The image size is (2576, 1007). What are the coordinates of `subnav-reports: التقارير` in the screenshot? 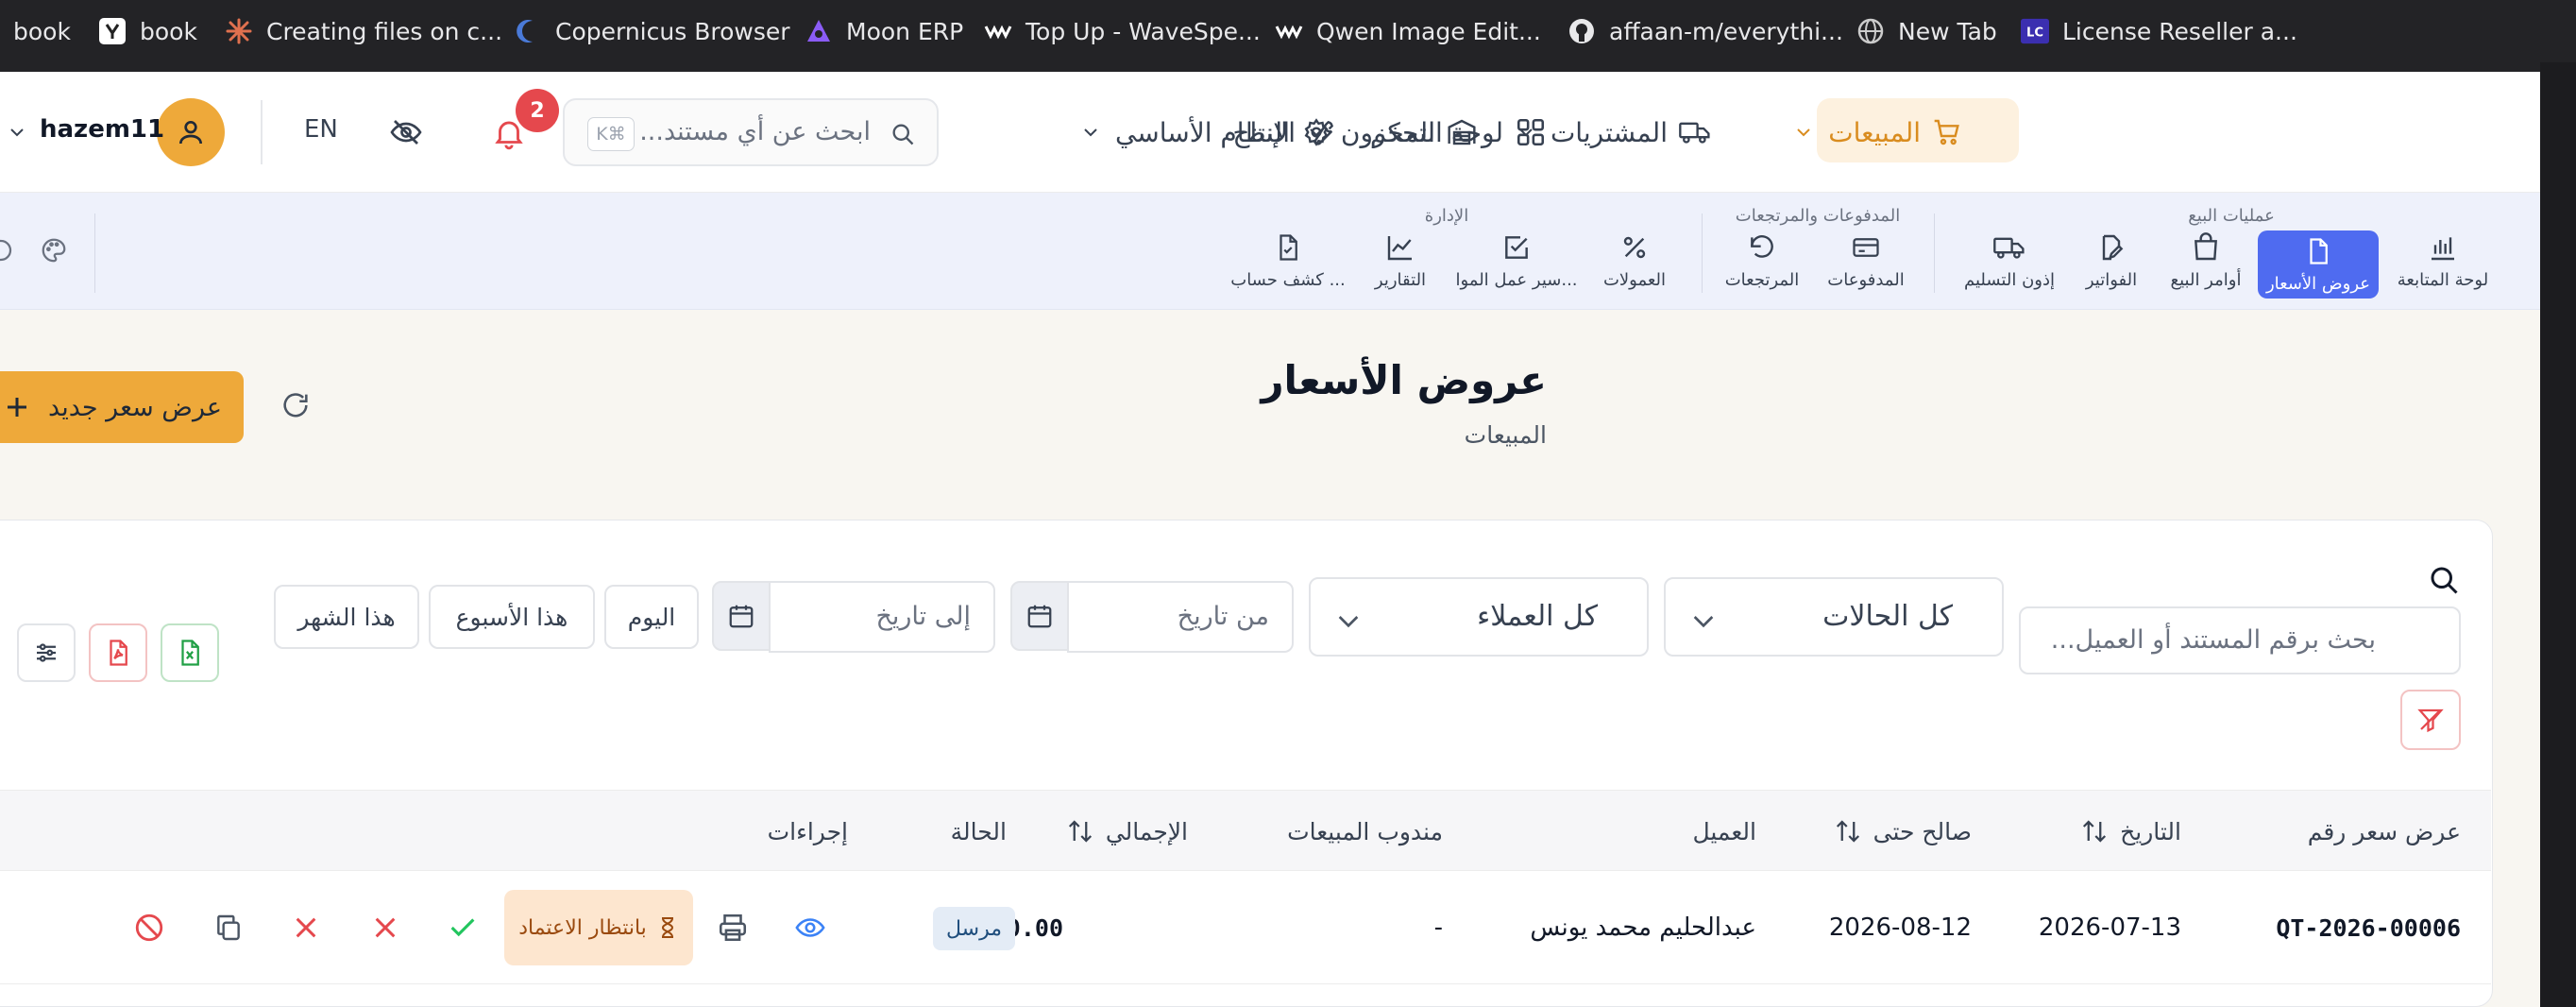 It's located at (1400, 263).